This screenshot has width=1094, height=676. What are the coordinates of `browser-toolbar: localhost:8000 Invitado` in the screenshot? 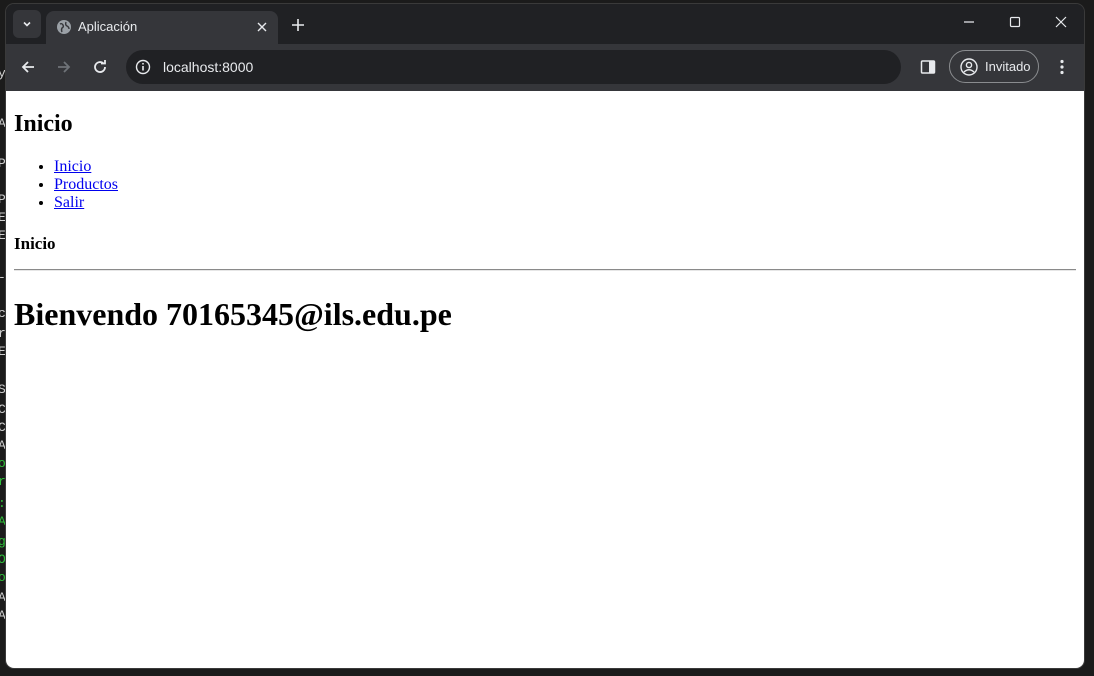 It's located at (545, 67).